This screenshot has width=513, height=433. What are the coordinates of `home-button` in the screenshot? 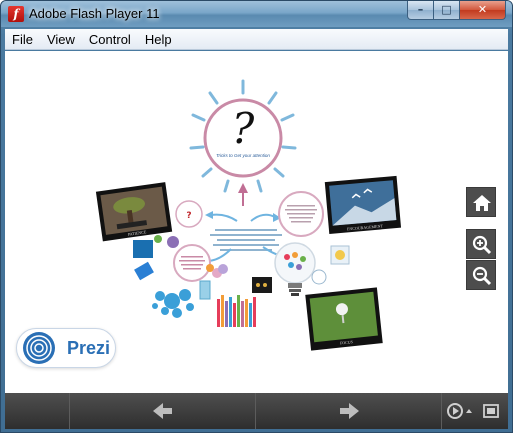 It's located at (481, 202).